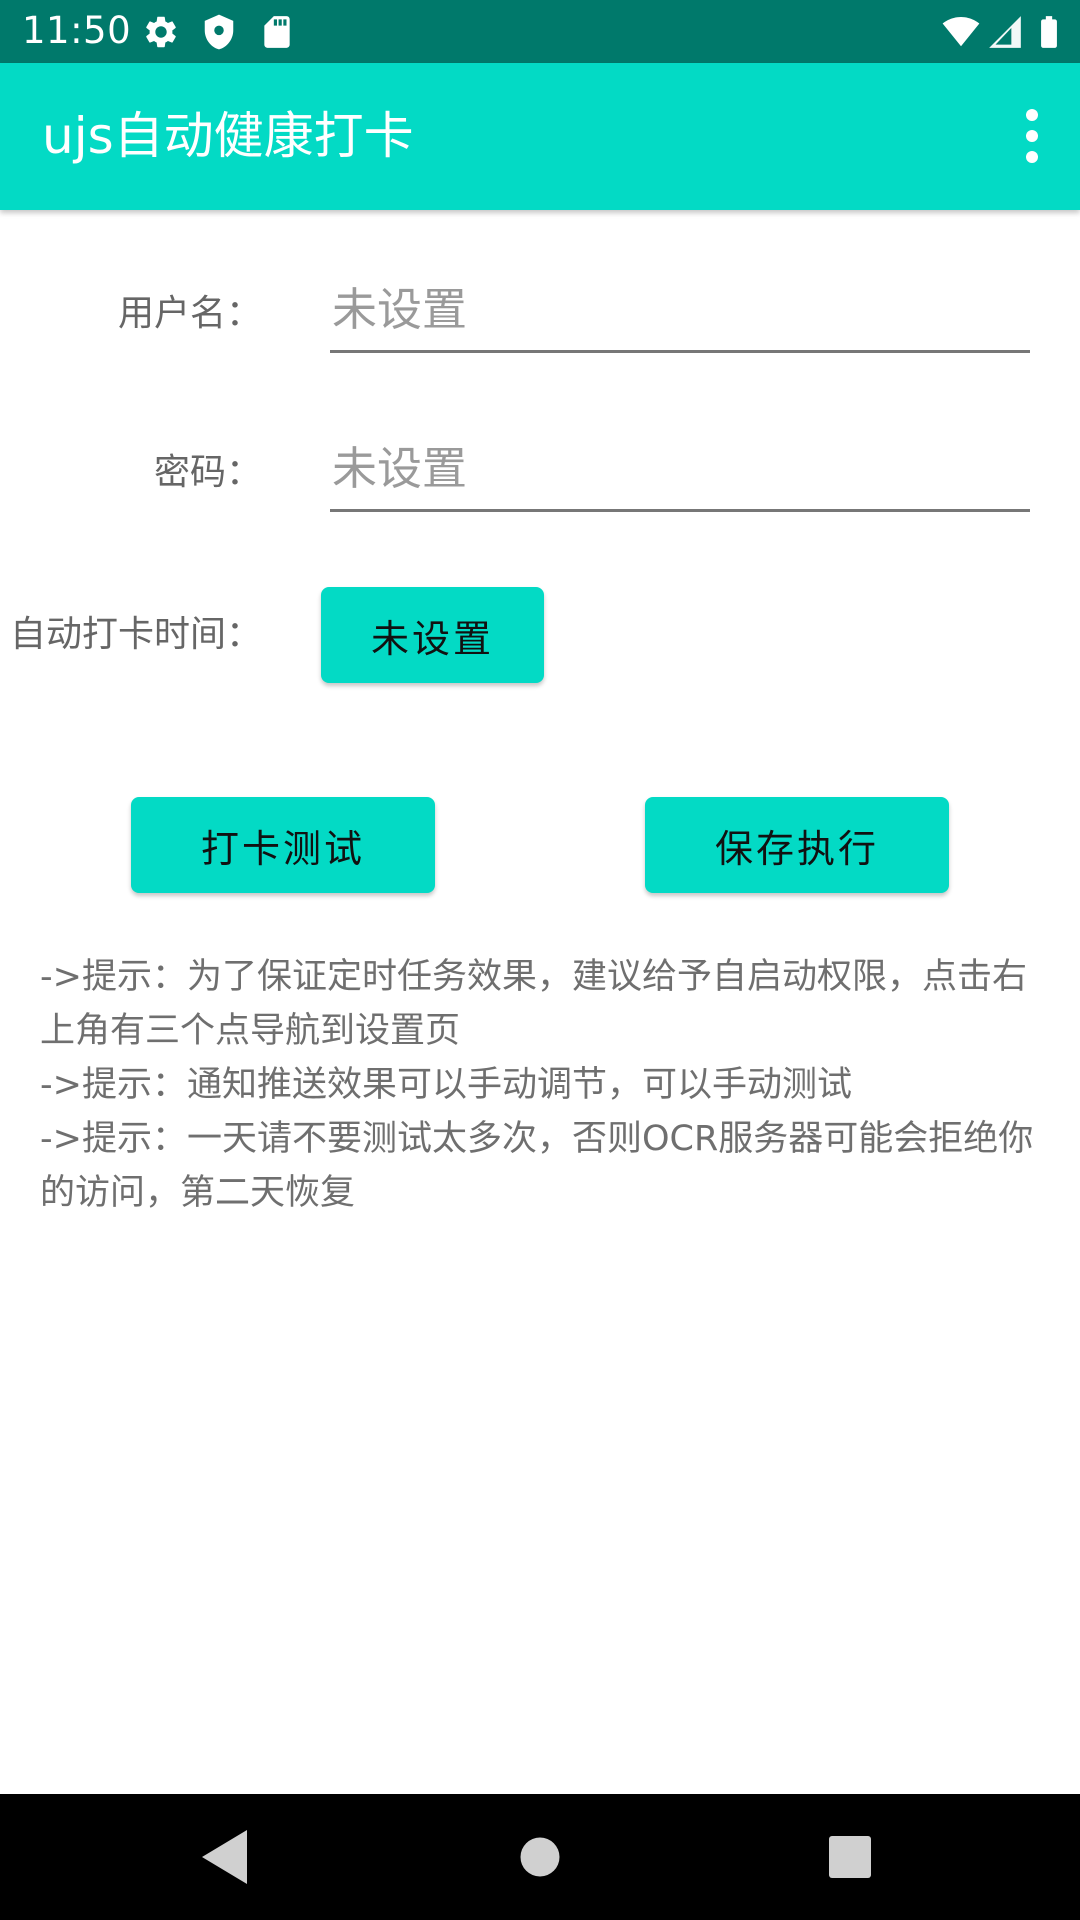 The height and width of the screenshot is (1920, 1080). What do you see at coordinates (219, 32) in the screenshot?
I see `shield-icon` at bounding box center [219, 32].